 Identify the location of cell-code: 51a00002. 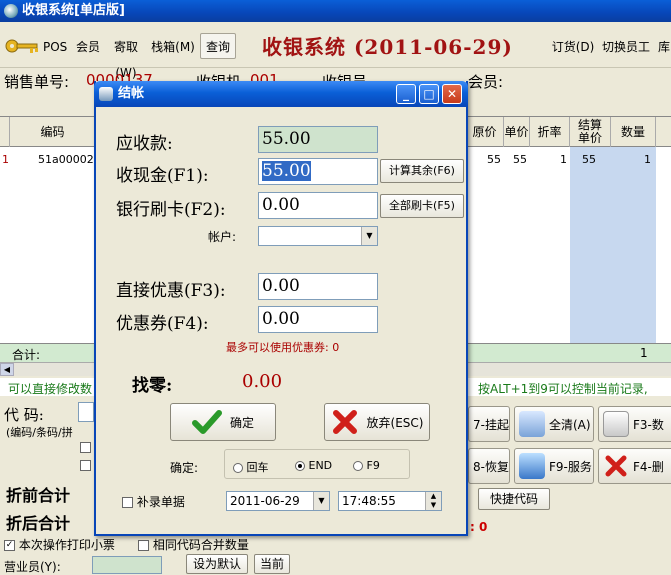
(67, 161).